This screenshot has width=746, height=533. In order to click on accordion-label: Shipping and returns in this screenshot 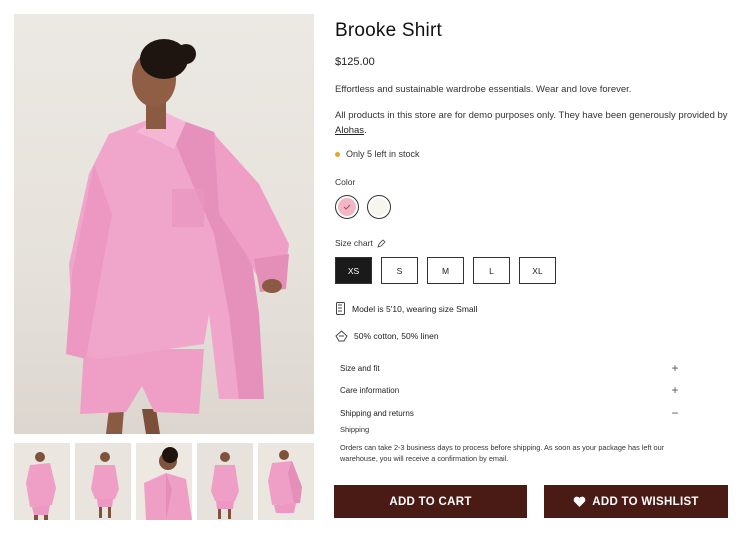, I will do `click(377, 413)`.